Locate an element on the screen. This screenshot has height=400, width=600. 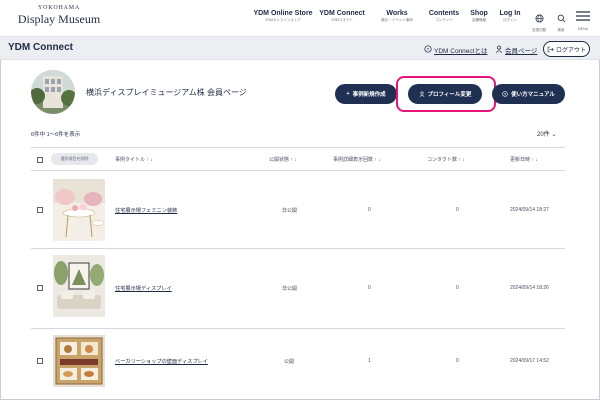
nav-ydm-connect: YDM Connect YDMコネクト is located at coordinates (342, 16).